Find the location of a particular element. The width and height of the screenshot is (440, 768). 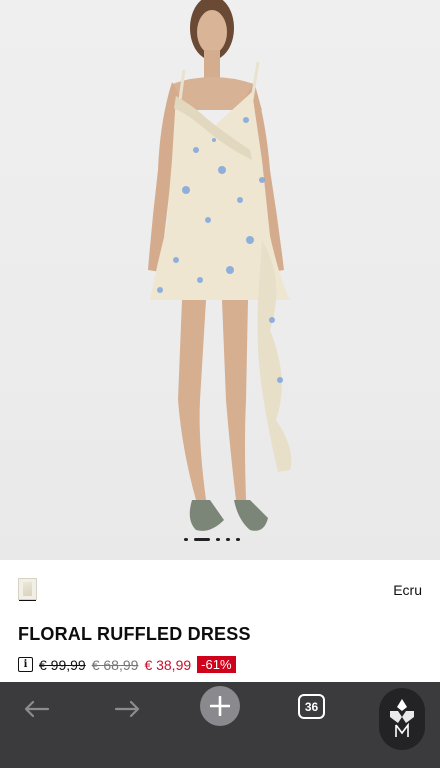

brand-menu-button is located at coordinates (402, 719).